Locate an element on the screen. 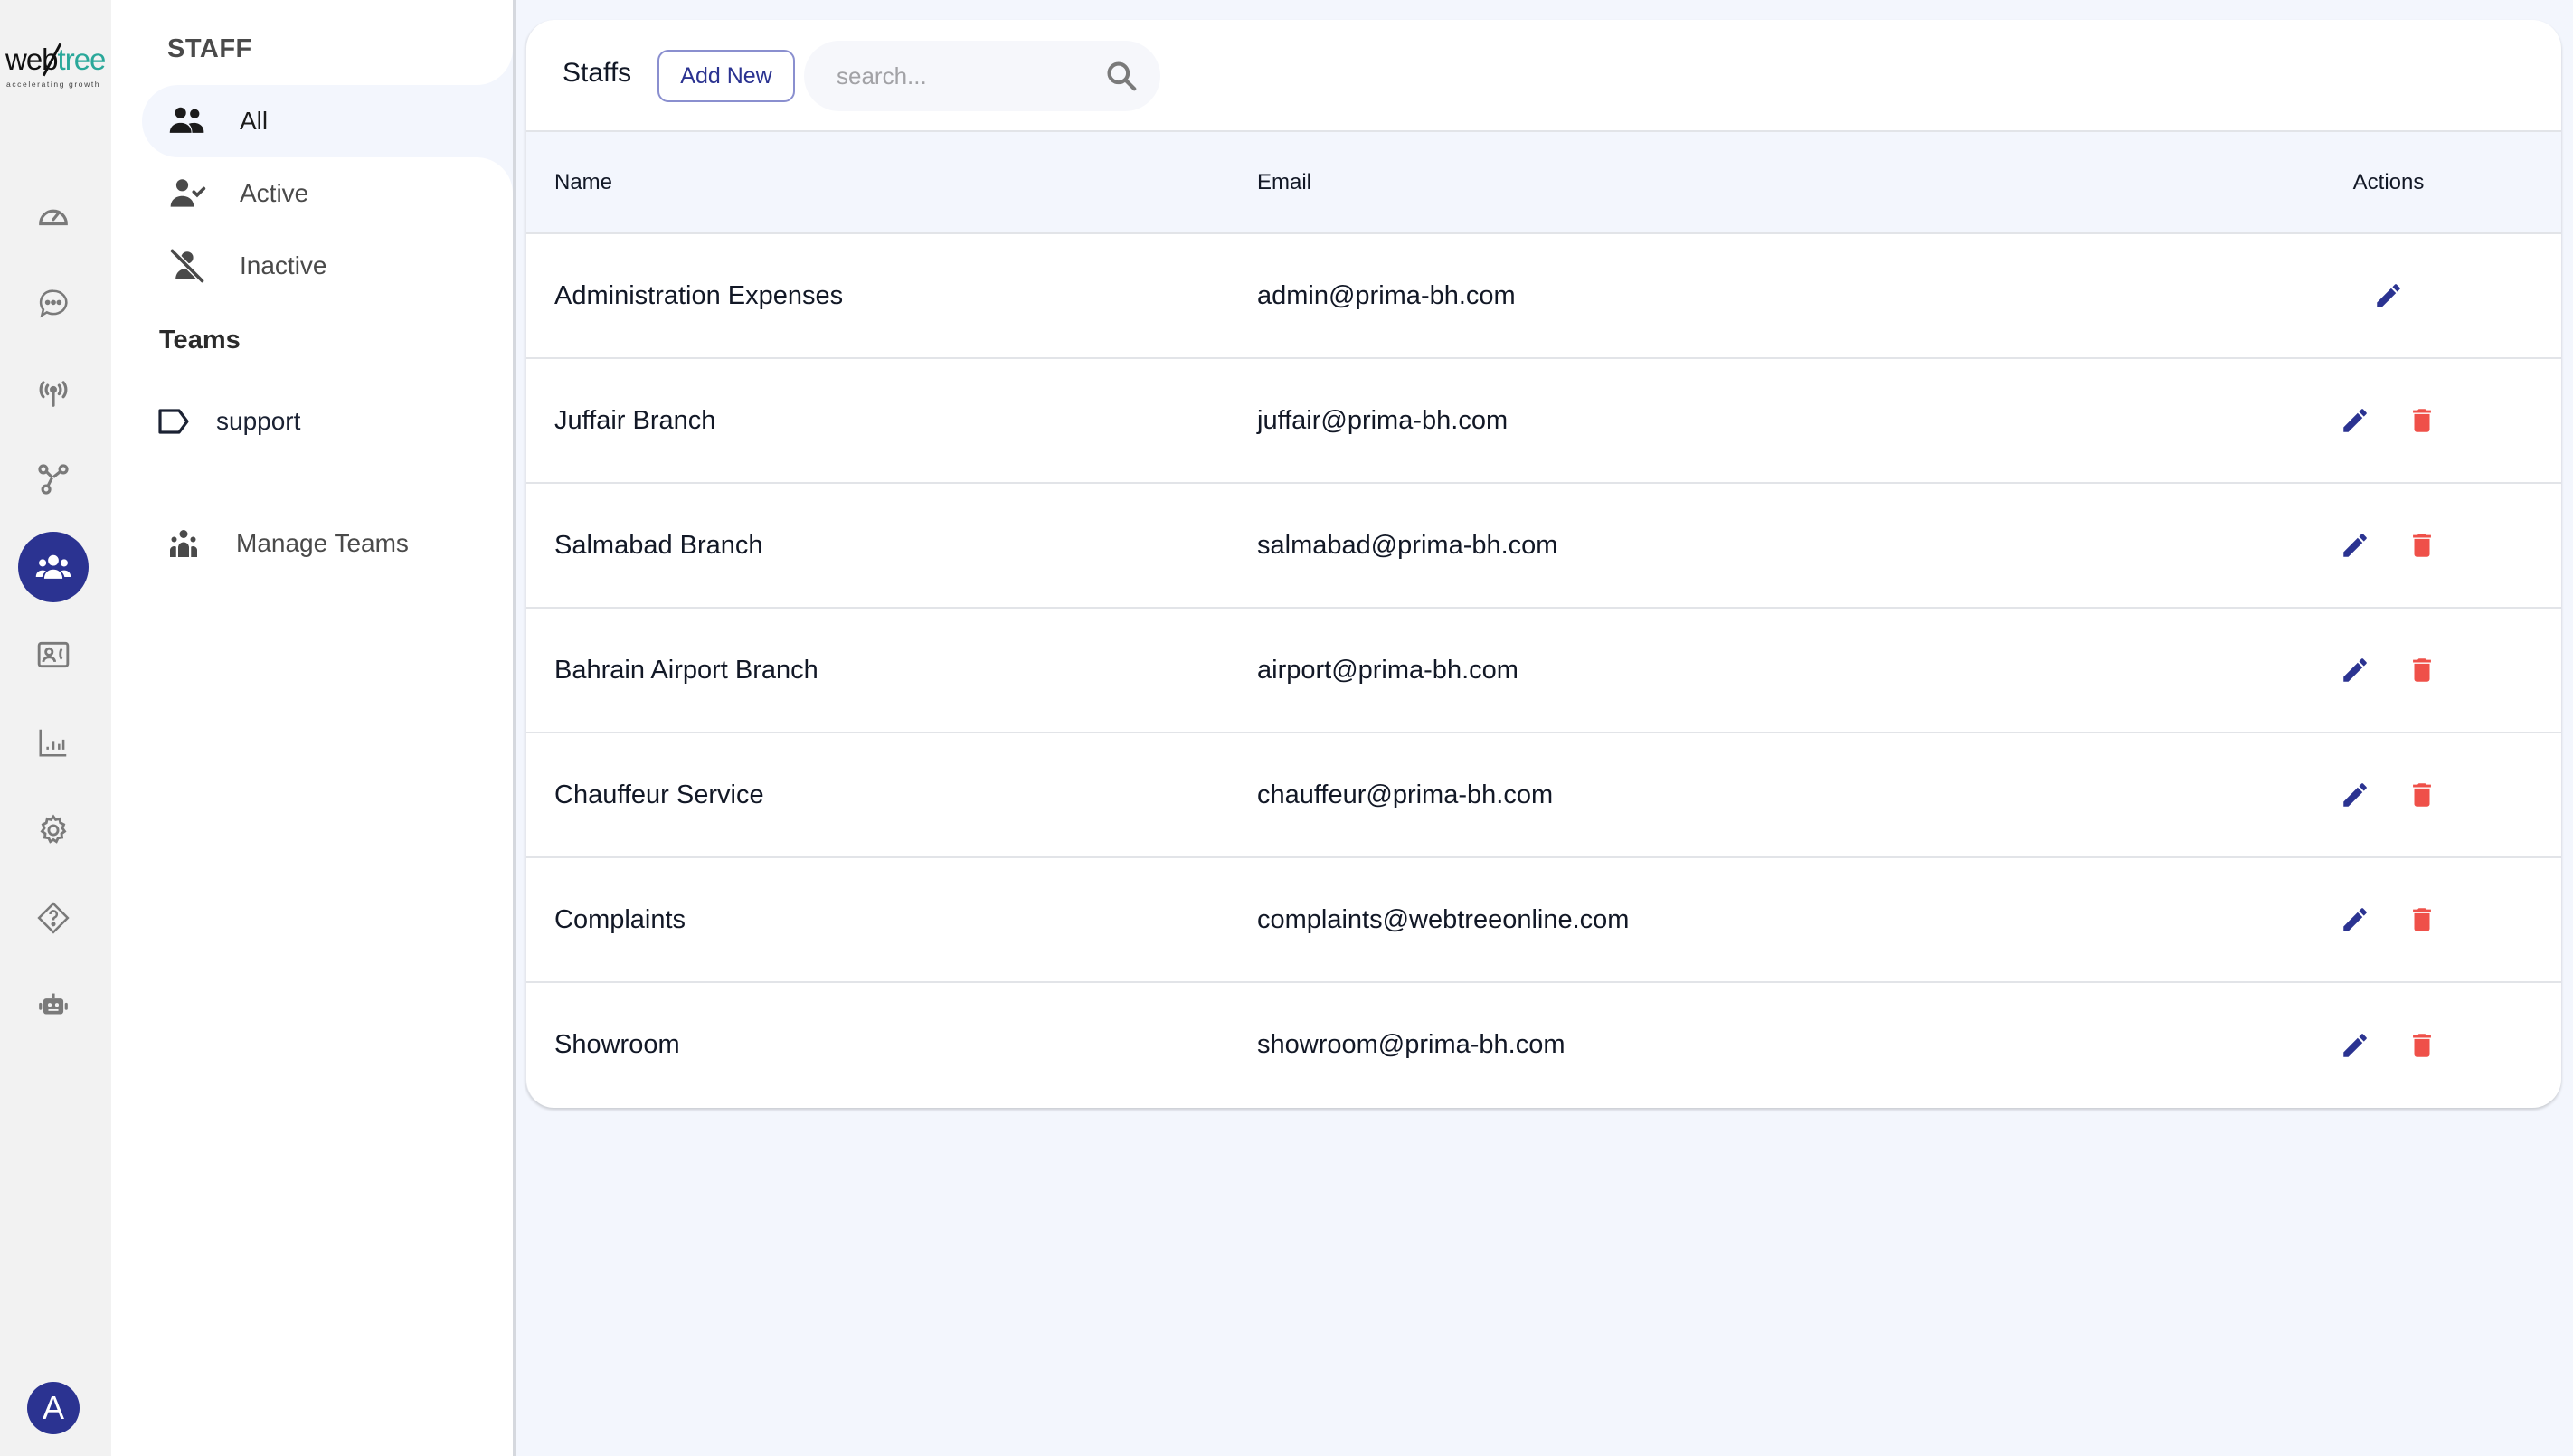 This screenshot has height=1456, width=2573. nodes-icon is located at coordinates (53, 480).